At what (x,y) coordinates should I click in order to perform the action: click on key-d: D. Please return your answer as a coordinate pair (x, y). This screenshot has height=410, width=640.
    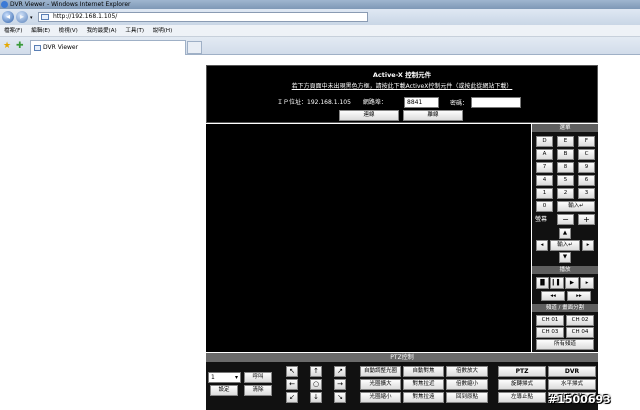
    Looking at the image, I should click on (544, 141).